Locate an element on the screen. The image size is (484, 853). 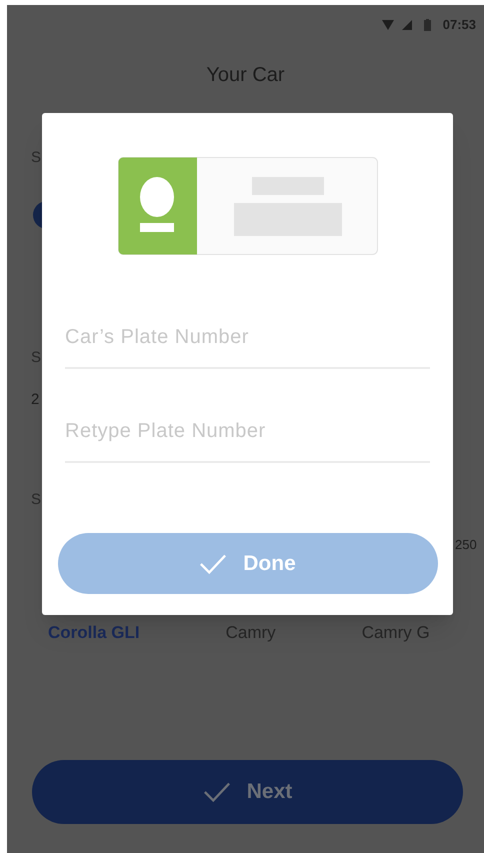
signal-icon is located at coordinates (407, 25).